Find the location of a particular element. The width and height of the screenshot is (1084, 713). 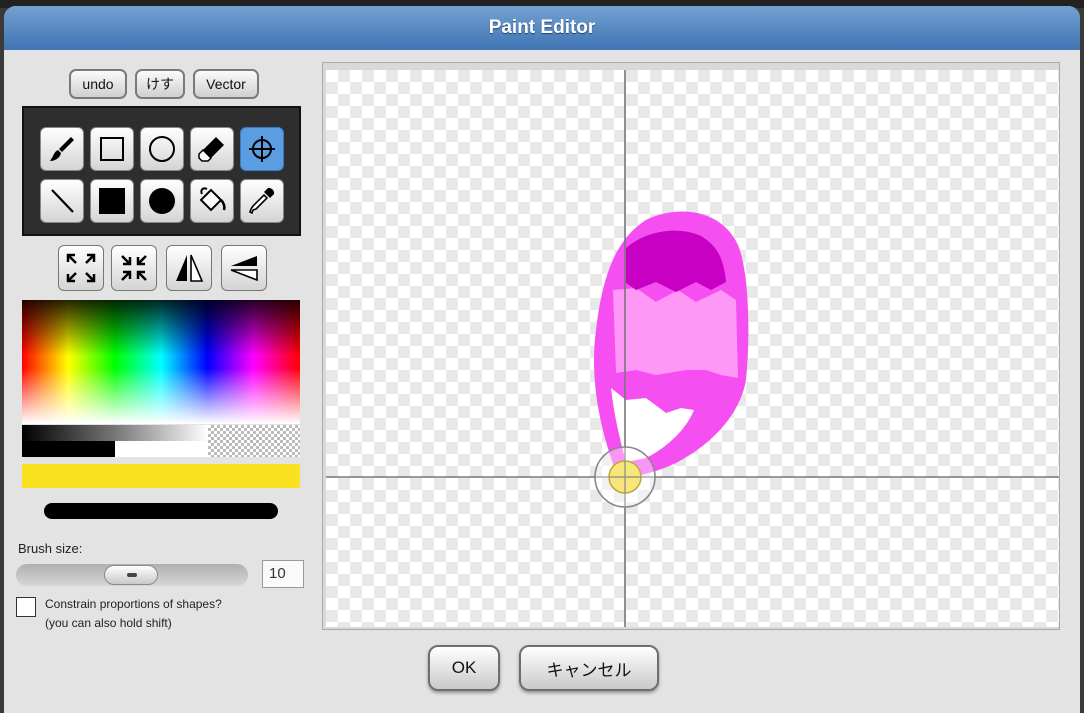

shrink-arrows-icon is located at coordinates (134, 268).